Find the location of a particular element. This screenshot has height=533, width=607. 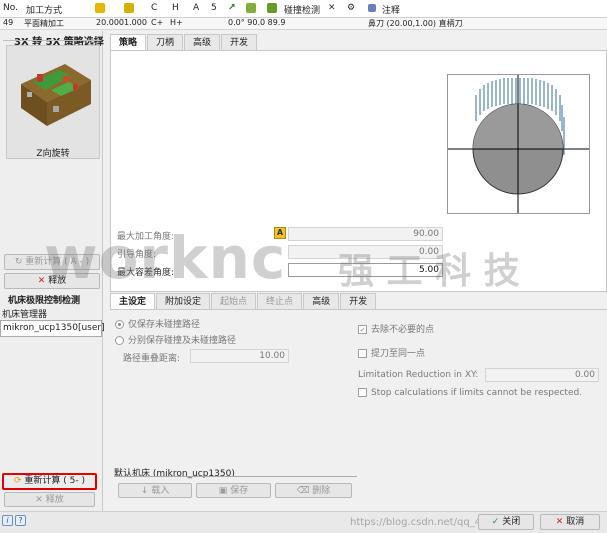

default-machine-divider is located at coordinates (235, 476).